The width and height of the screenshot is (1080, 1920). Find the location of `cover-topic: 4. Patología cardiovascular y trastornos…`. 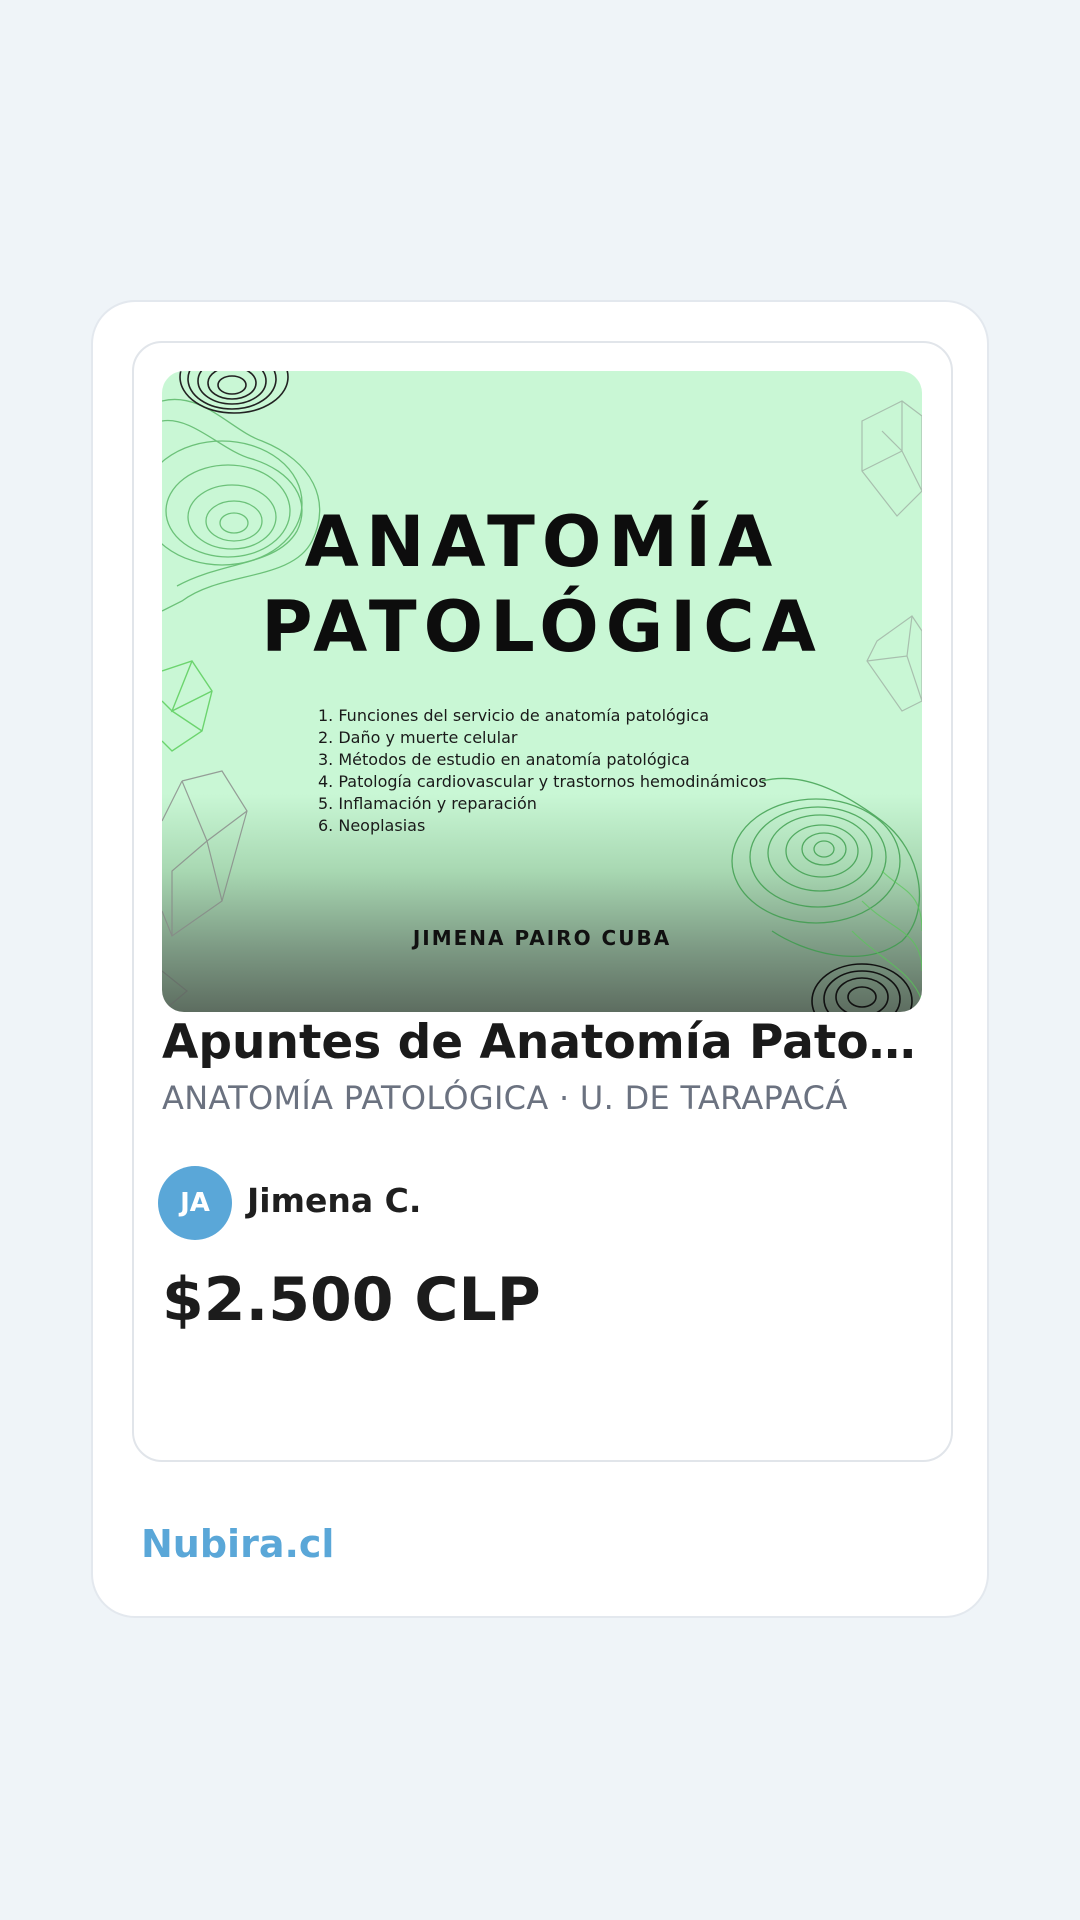

cover-topic: 4. Patología cardiovascular y trastornos… is located at coordinates (542, 781).